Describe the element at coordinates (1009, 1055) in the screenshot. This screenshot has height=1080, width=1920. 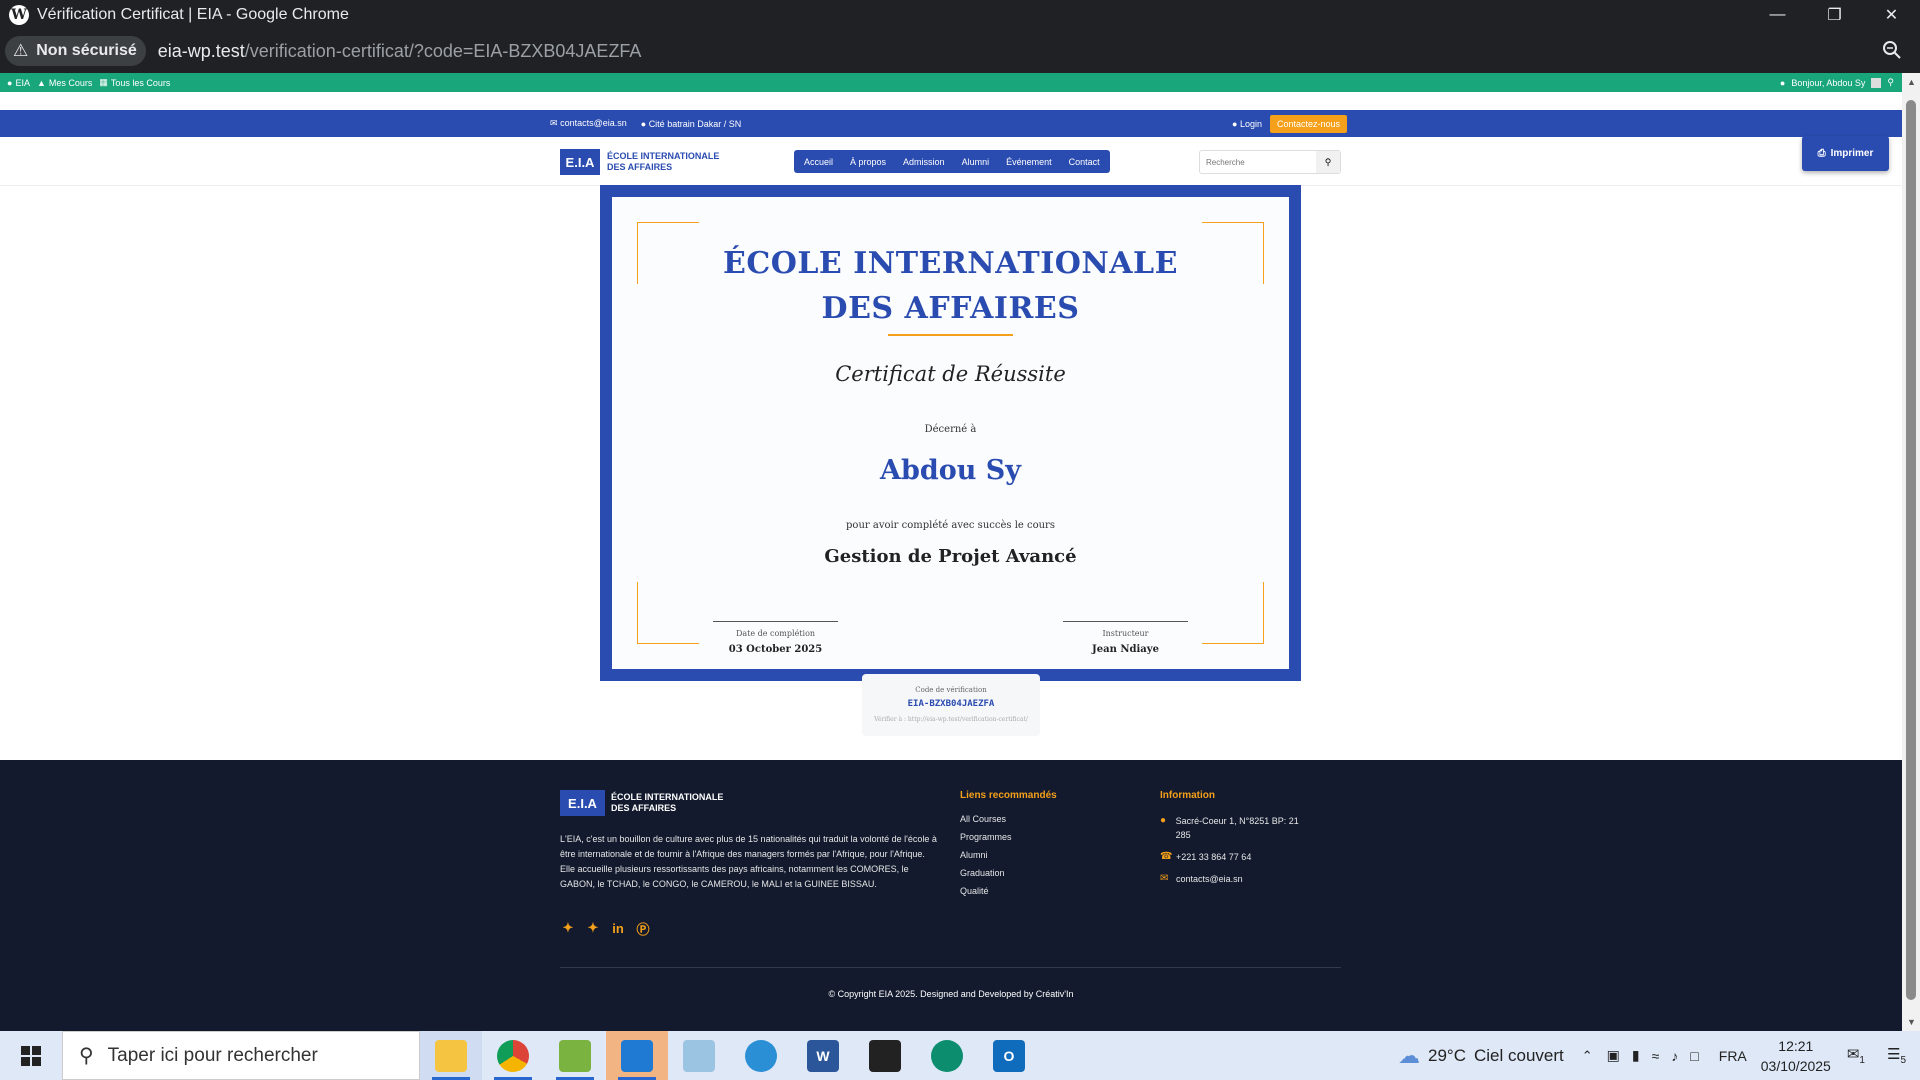
I see `outlook-app: O` at that location.